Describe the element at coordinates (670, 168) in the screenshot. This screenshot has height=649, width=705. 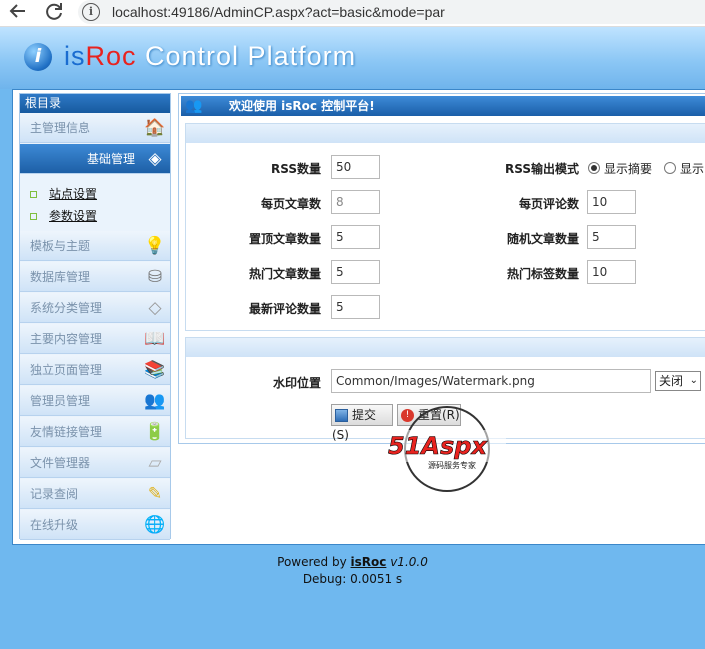
I see `rss-mode-full-radio` at that location.